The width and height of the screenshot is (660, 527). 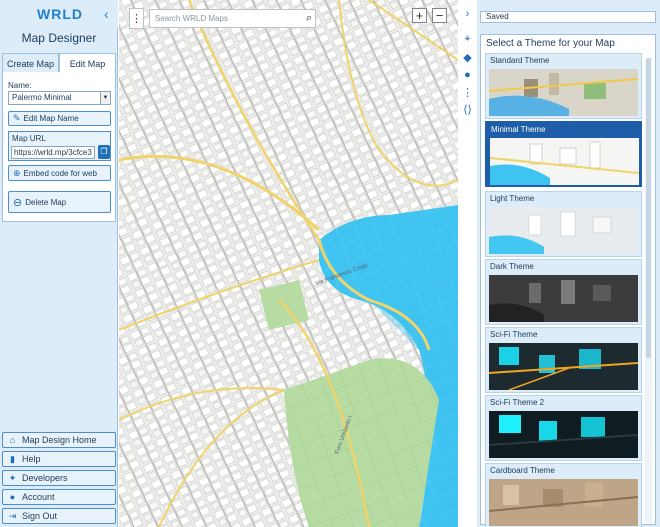 I want to click on save-status: Saved, so click(x=568, y=17).